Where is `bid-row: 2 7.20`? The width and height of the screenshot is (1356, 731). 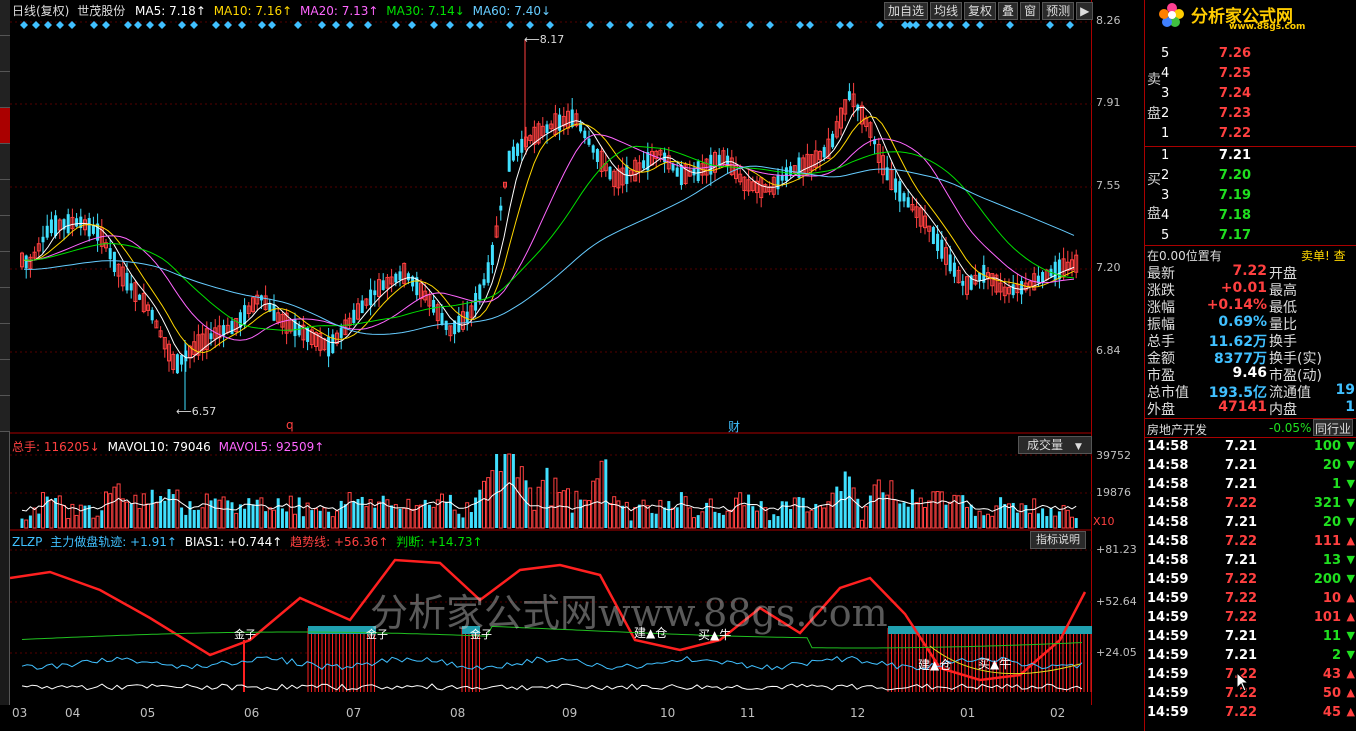
bid-row: 2 7.20 is located at coordinates (1256, 178).